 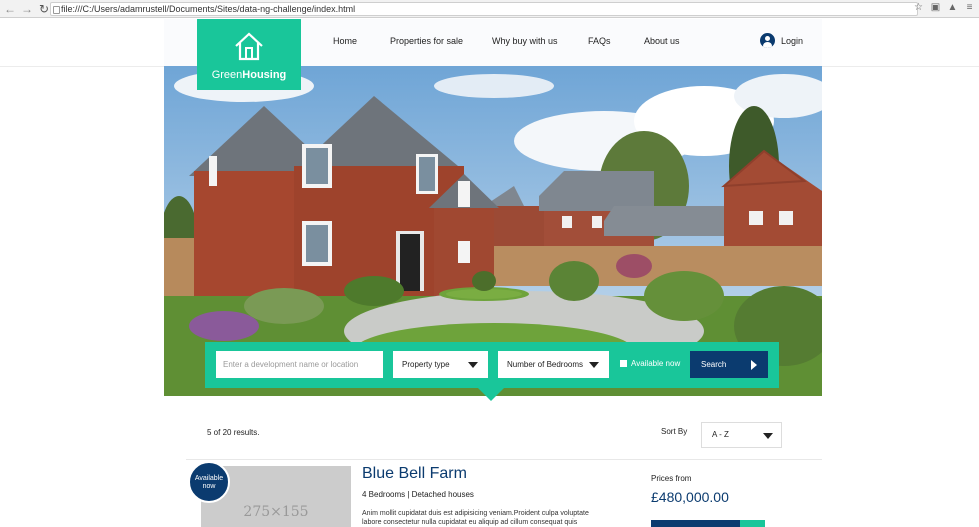 What do you see at coordinates (952, 8) in the screenshot?
I see `extension-icon: ▲` at bounding box center [952, 8].